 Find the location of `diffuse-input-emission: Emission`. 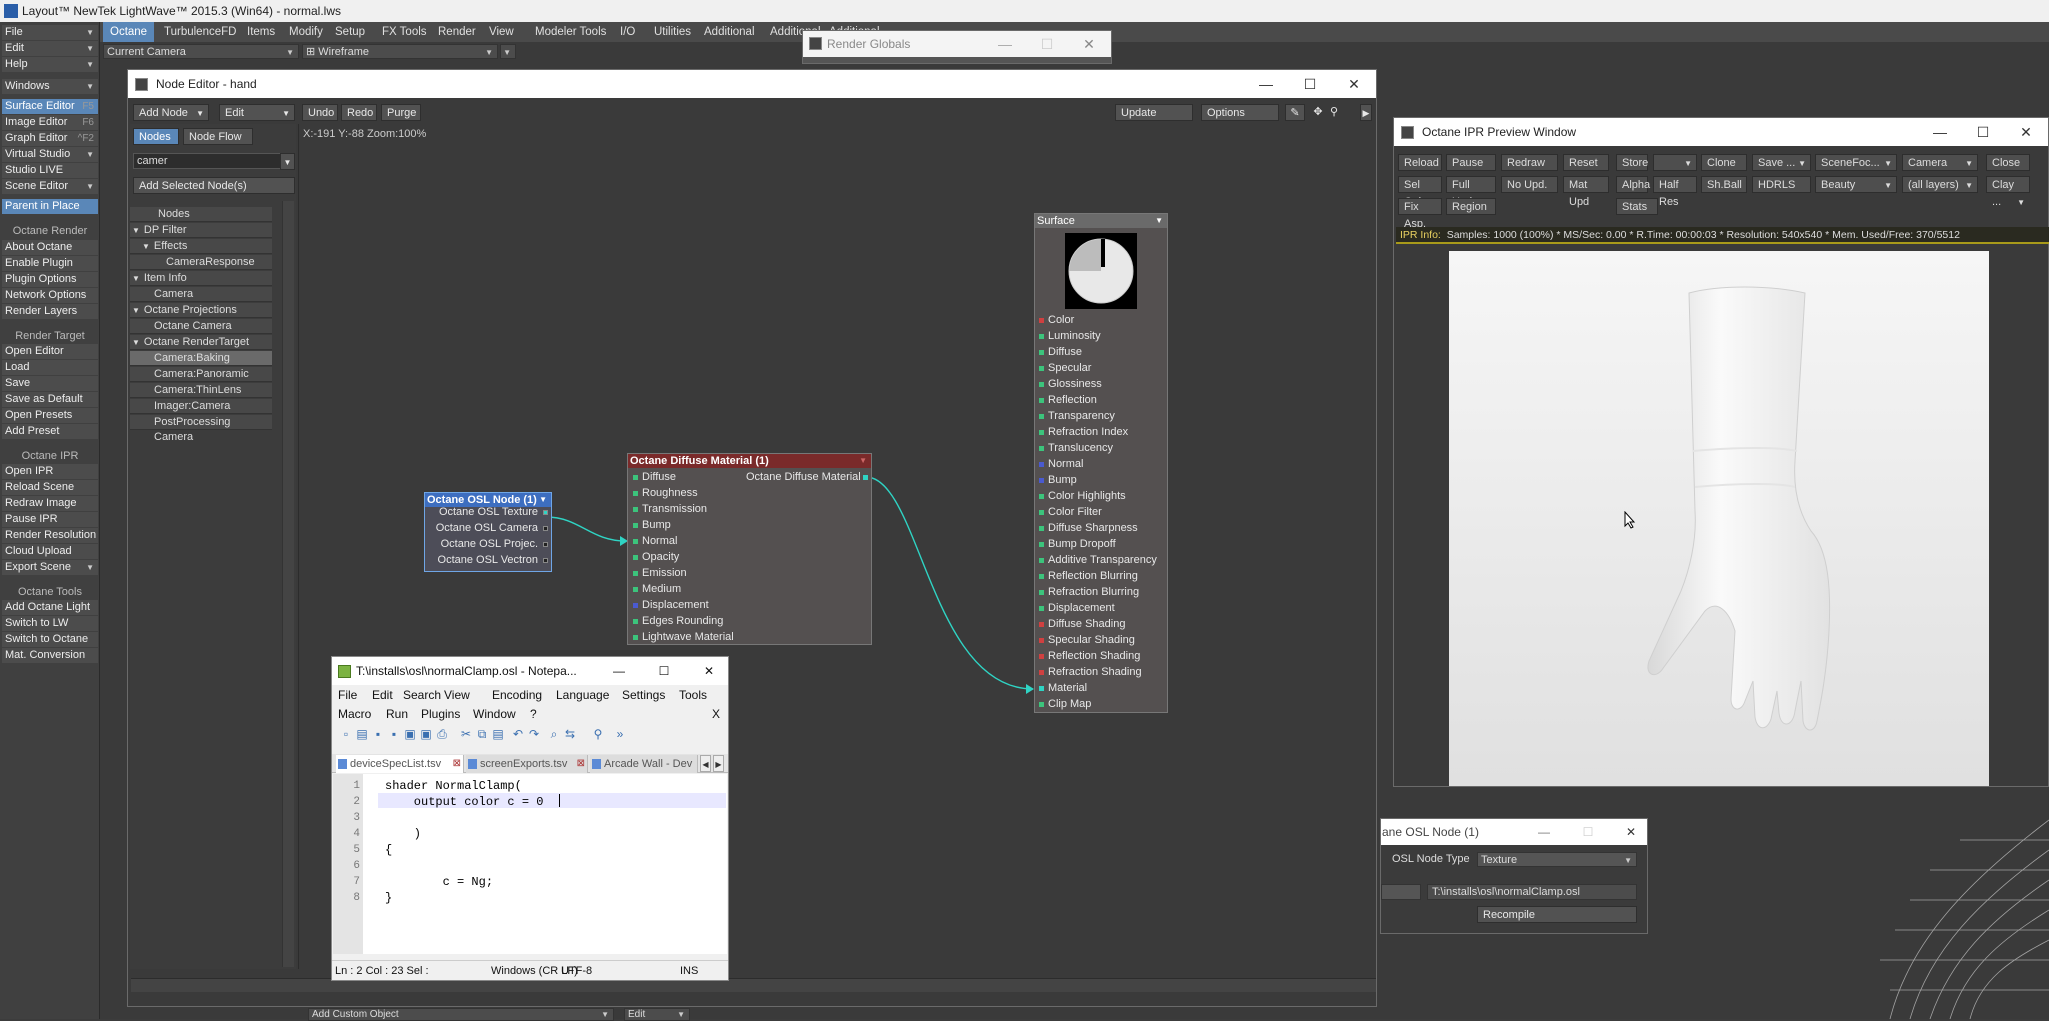

diffuse-input-emission: Emission is located at coordinates (664, 573).